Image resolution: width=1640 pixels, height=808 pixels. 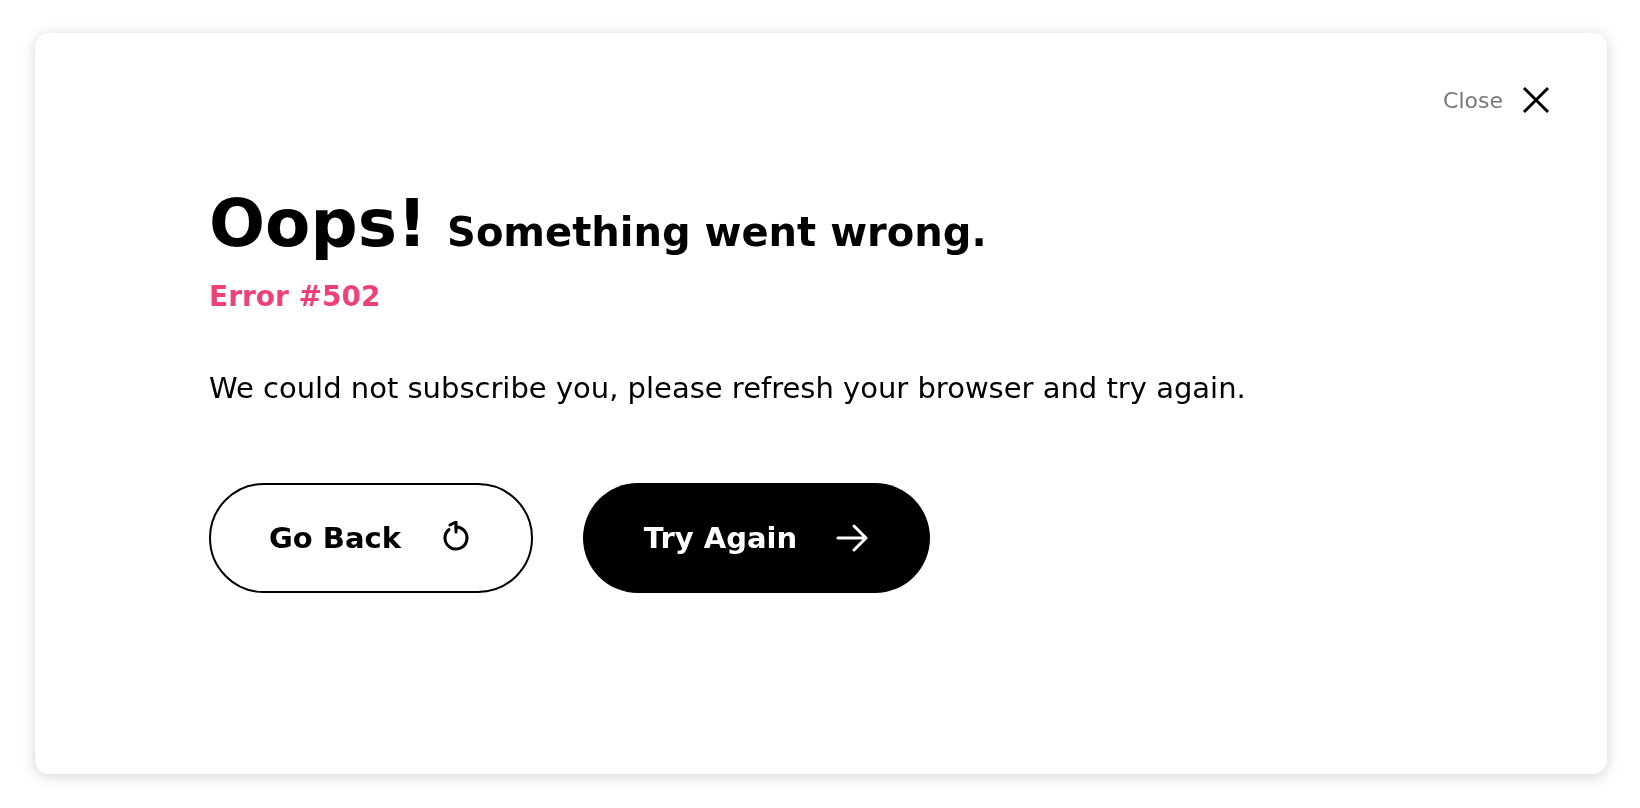 I want to click on go-back-button: Go Back, so click(x=371, y=538).